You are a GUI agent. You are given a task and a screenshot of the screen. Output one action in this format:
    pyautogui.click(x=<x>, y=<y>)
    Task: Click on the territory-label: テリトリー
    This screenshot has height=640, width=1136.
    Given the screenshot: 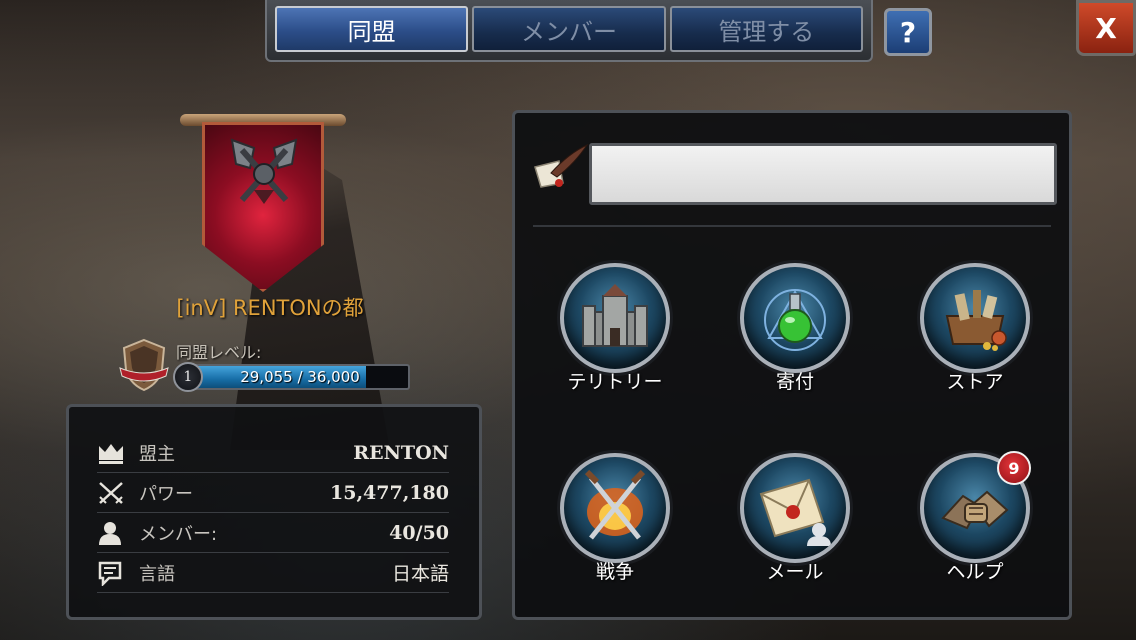 What is the action you would take?
    pyautogui.click(x=615, y=382)
    